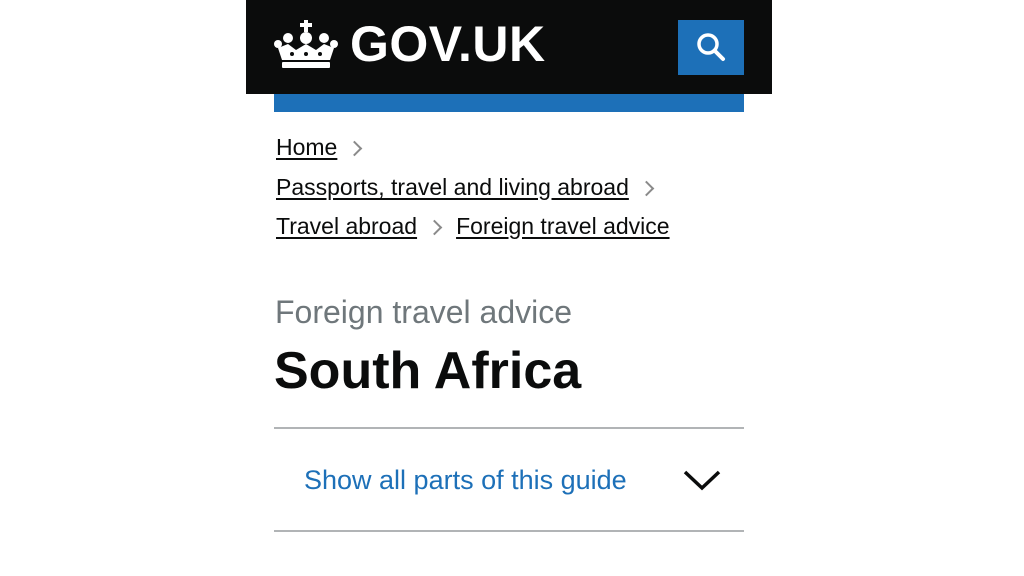  What do you see at coordinates (306, 147) in the screenshot?
I see `breadcrumb-home: Home` at bounding box center [306, 147].